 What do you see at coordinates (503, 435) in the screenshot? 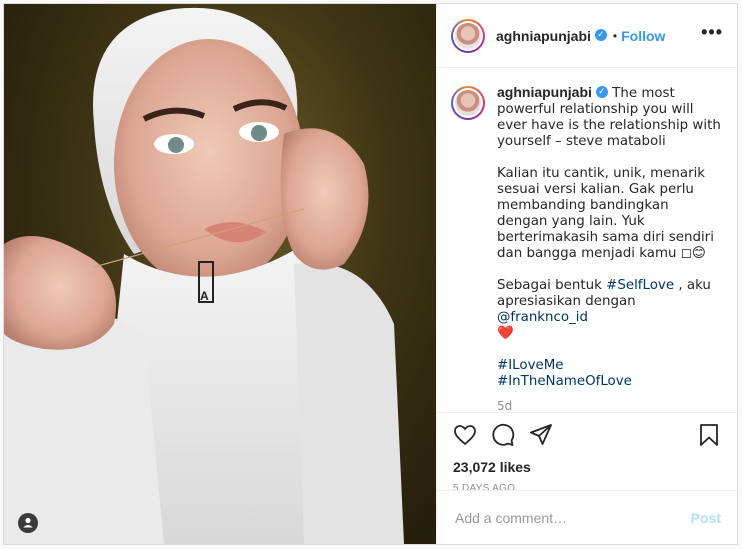
I see `comment-icon` at bounding box center [503, 435].